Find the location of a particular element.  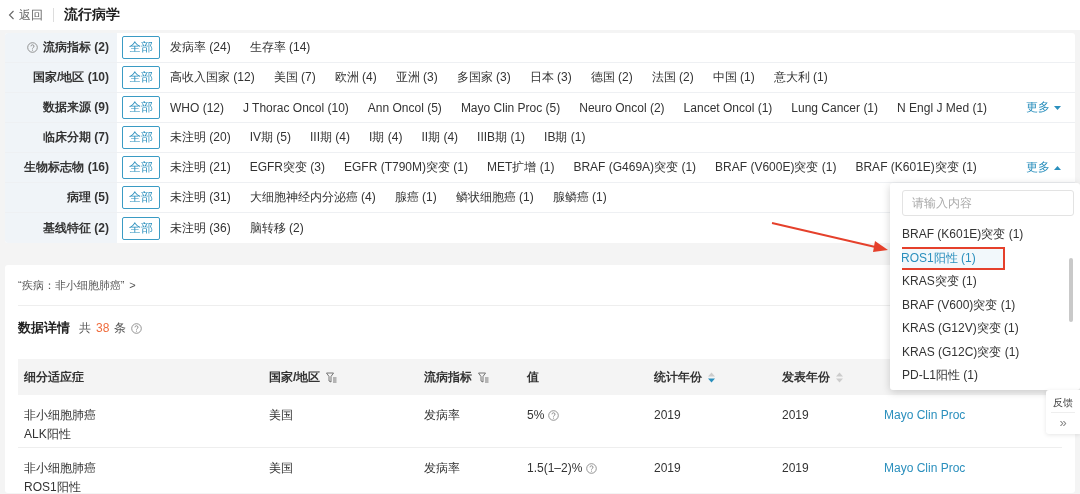

filter-option: MET扩增 (1) is located at coordinates (521, 167).